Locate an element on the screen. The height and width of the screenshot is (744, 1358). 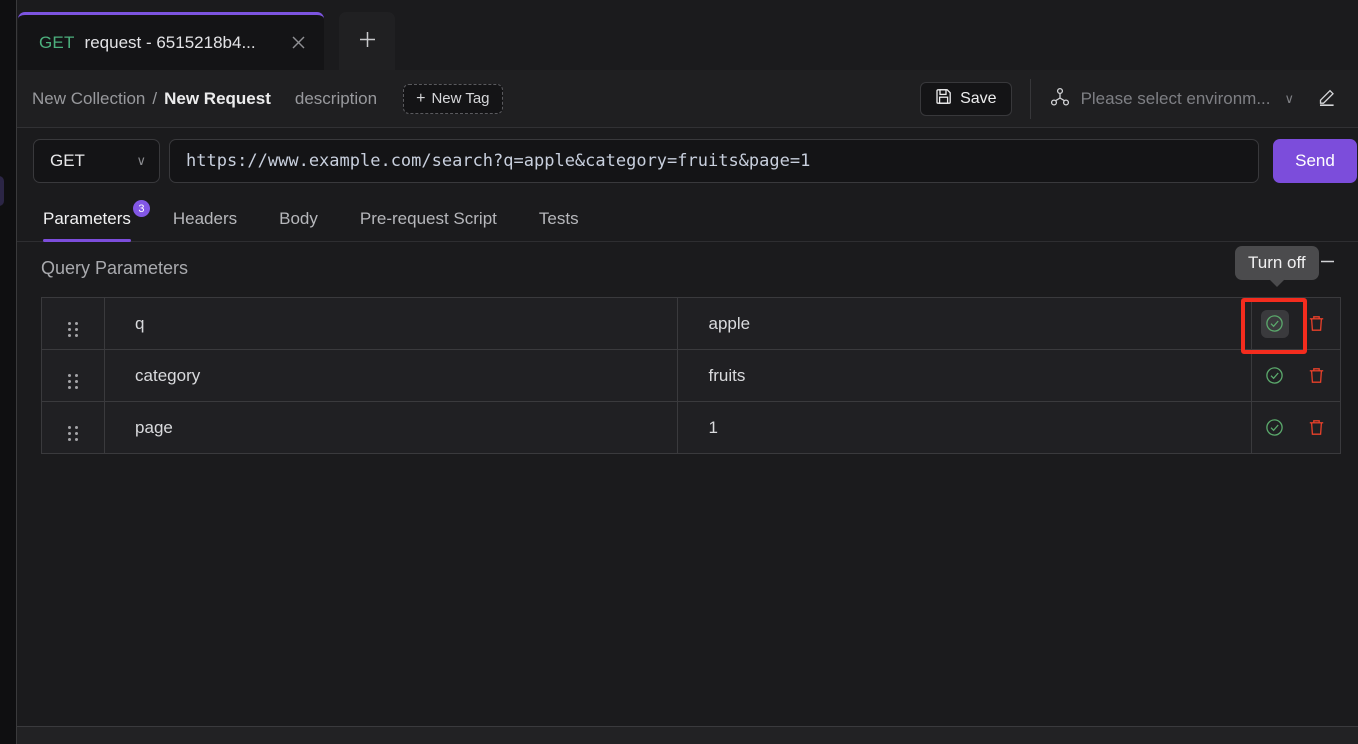
description-field: description is located at coordinates (336, 99).